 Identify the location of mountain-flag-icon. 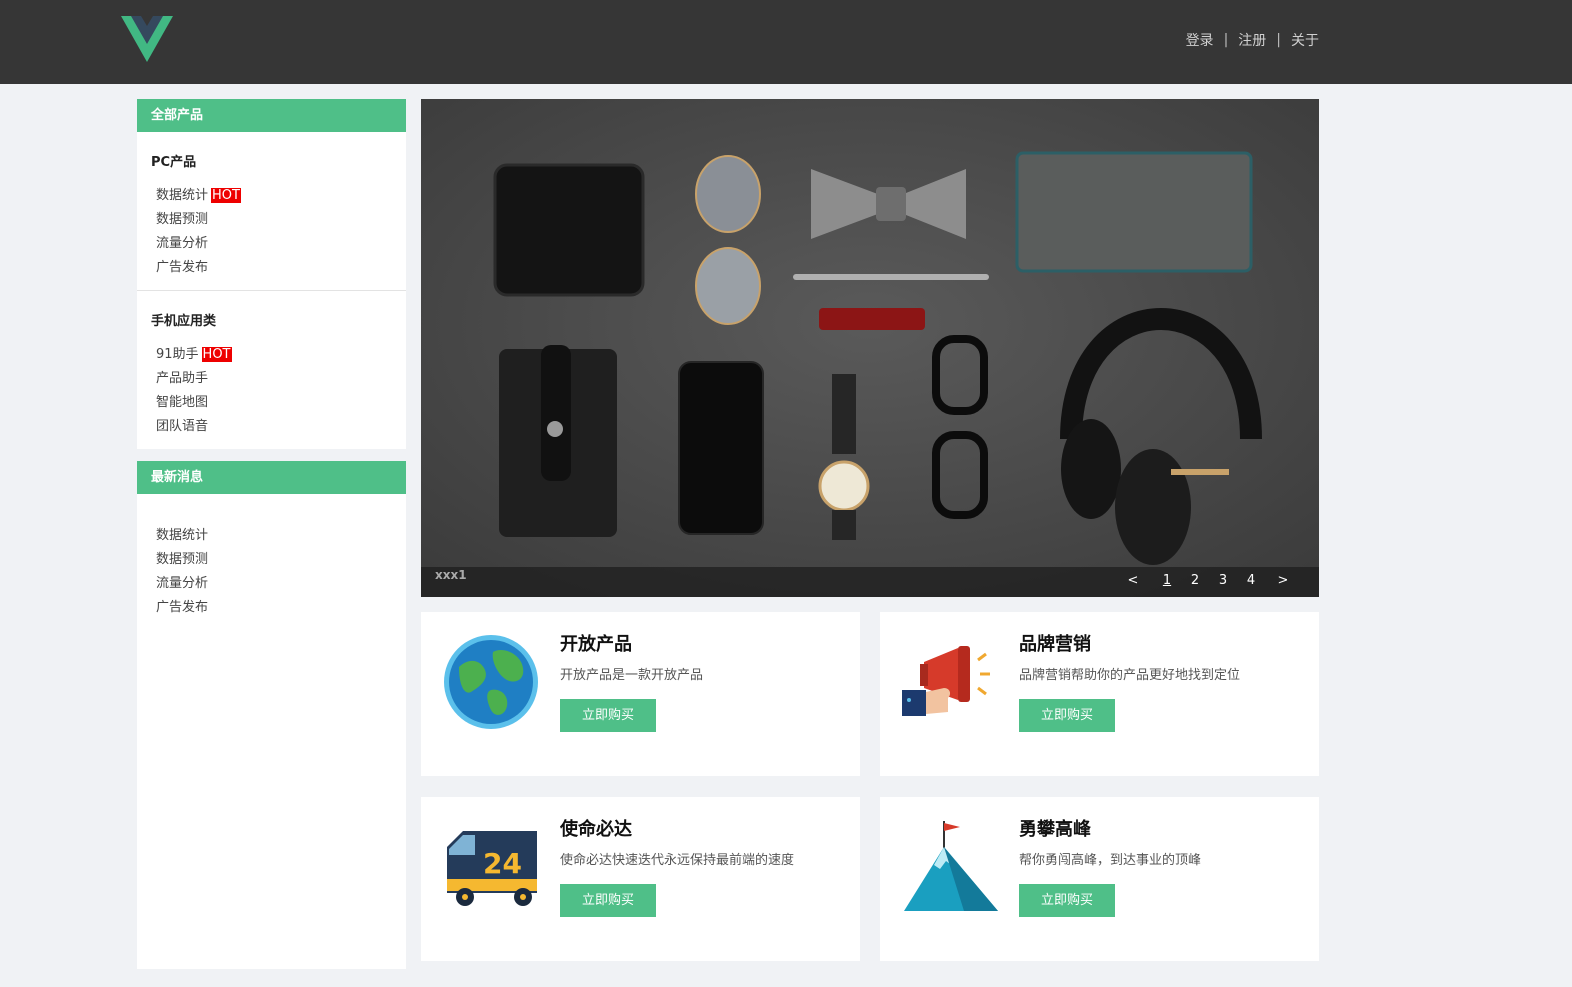
(951, 866).